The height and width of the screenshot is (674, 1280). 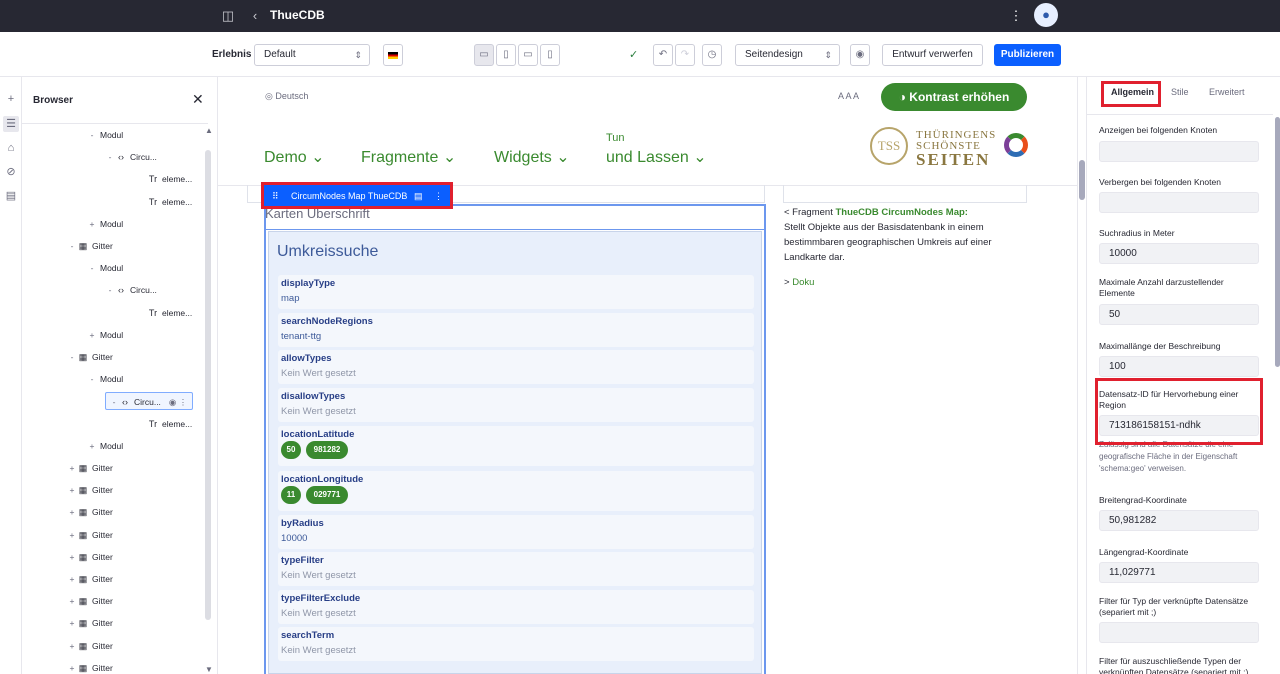 I want to click on user-icon: ●, so click(x=1046, y=15).